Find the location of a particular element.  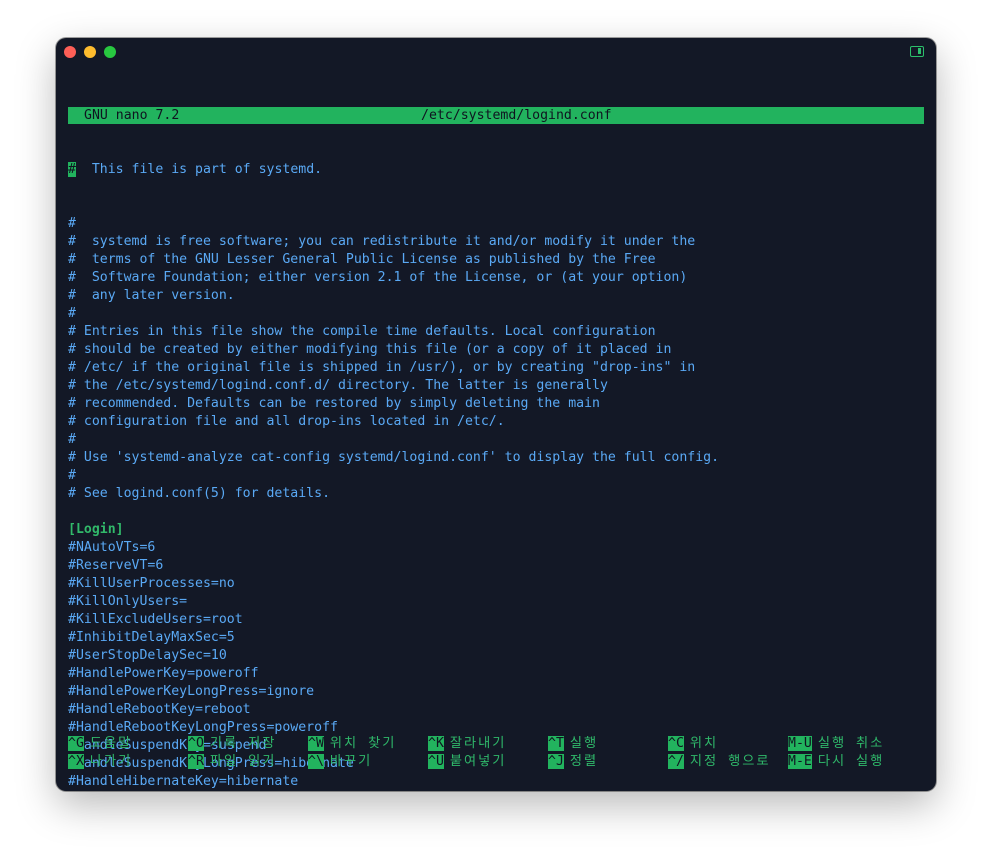

file-line: #HandleRebootKey=reboot is located at coordinates (159, 709).